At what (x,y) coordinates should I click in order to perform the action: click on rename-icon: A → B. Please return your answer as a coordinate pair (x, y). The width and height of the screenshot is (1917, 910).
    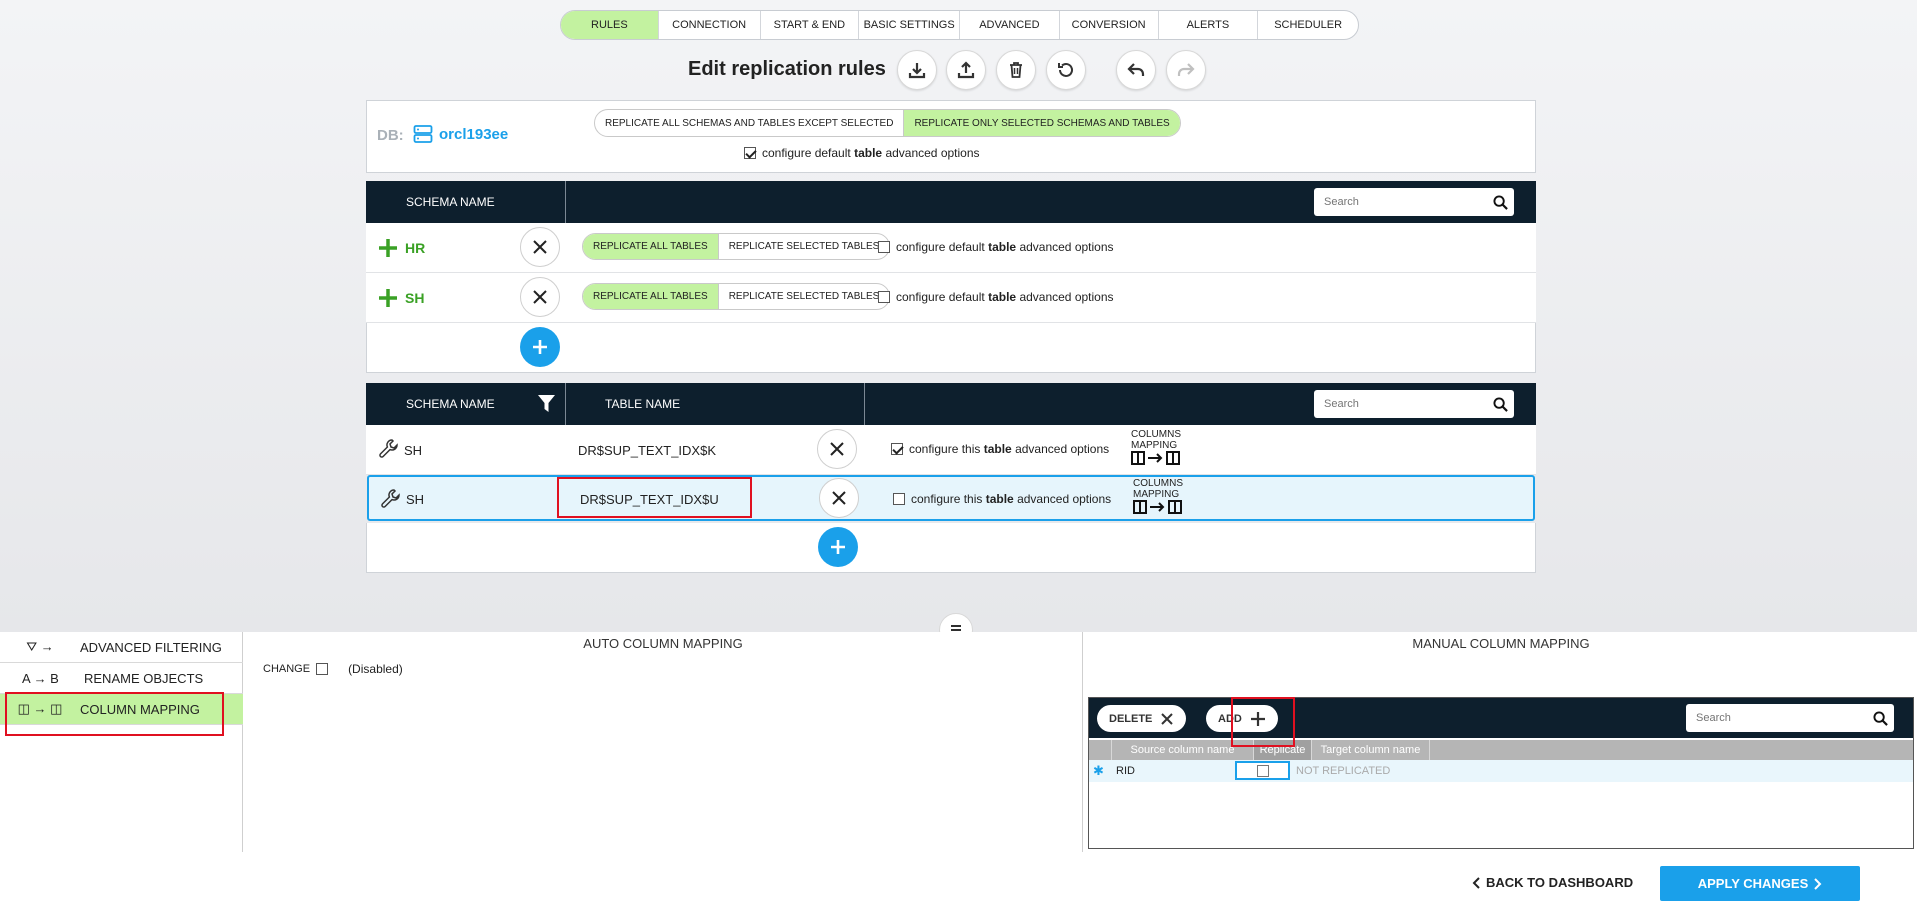
    Looking at the image, I should click on (40, 678).